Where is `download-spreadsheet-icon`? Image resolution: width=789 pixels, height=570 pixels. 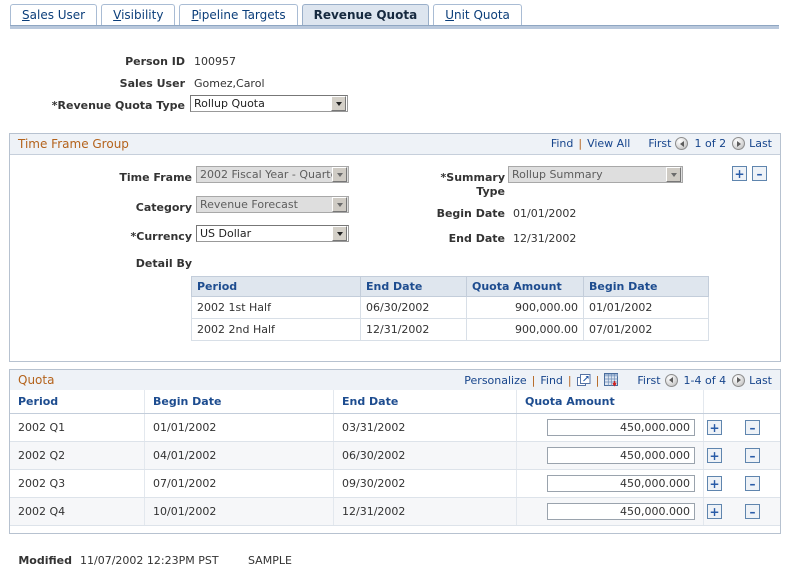 download-spreadsheet-icon is located at coordinates (611, 380).